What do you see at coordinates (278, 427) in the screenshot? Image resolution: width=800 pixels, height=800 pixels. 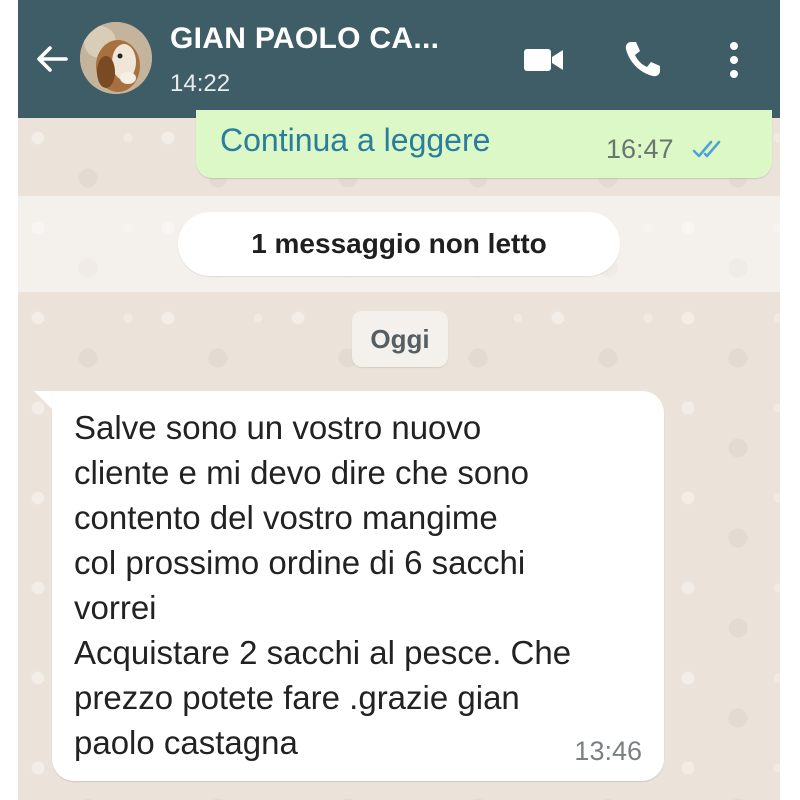 I see `message-line: Salve sono un vostro nuovo` at bounding box center [278, 427].